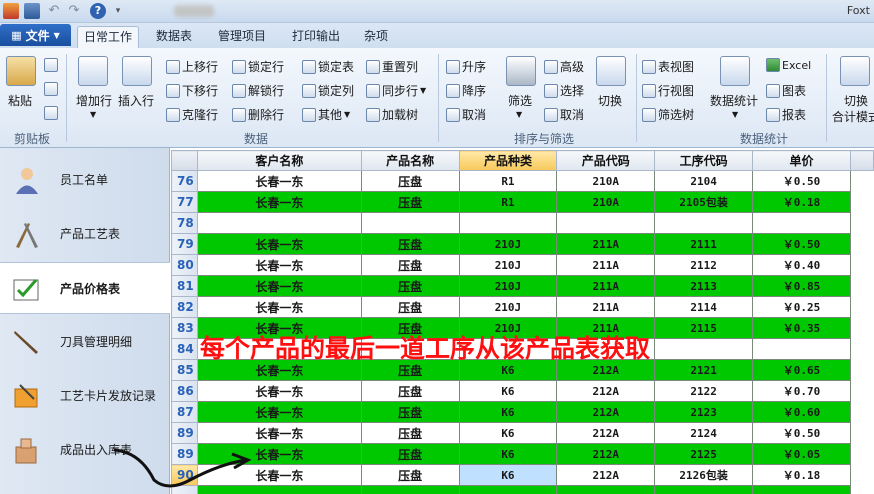  Describe the element at coordinates (704, 265) in the screenshot. I see `process-code-cell: 2112` at that location.